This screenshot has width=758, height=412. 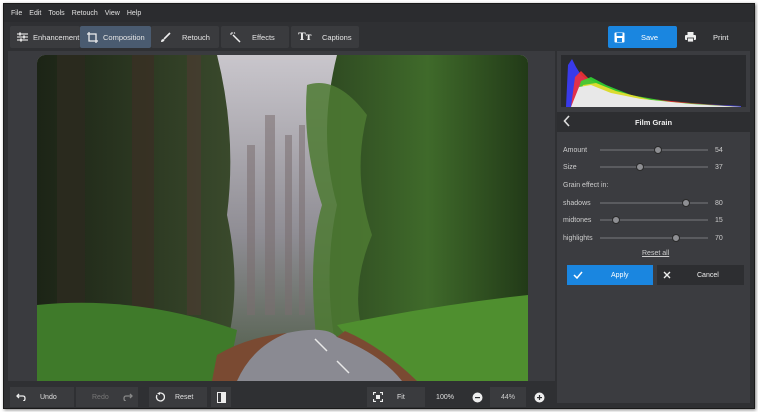 What do you see at coordinates (719, 167) in the screenshot?
I see `size-value: 37` at bounding box center [719, 167].